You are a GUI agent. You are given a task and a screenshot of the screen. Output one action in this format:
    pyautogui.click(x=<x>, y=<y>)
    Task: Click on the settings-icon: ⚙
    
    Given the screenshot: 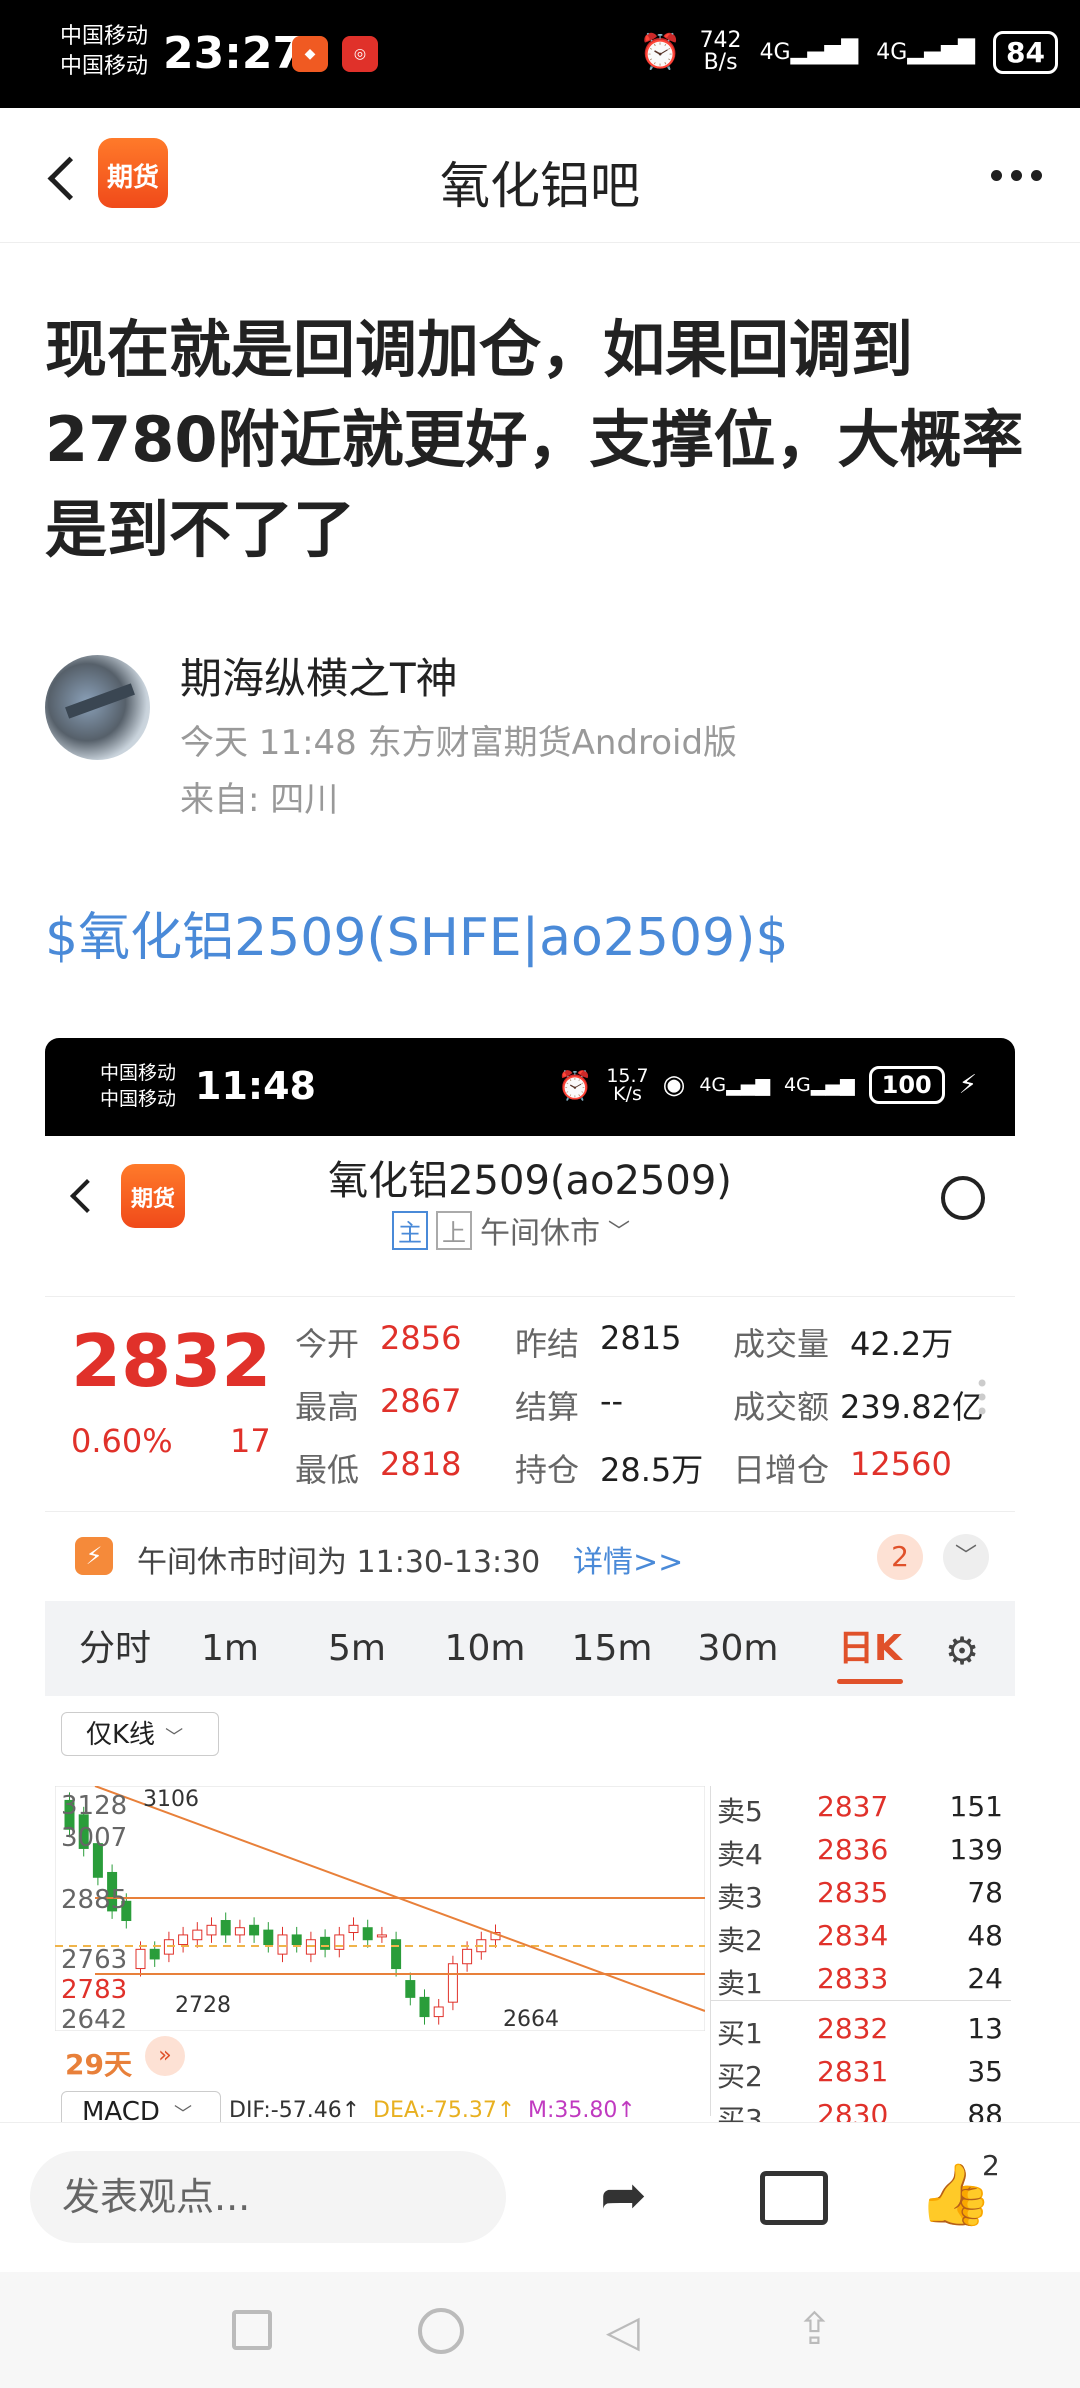 What is the action you would take?
    pyautogui.click(x=962, y=1651)
    